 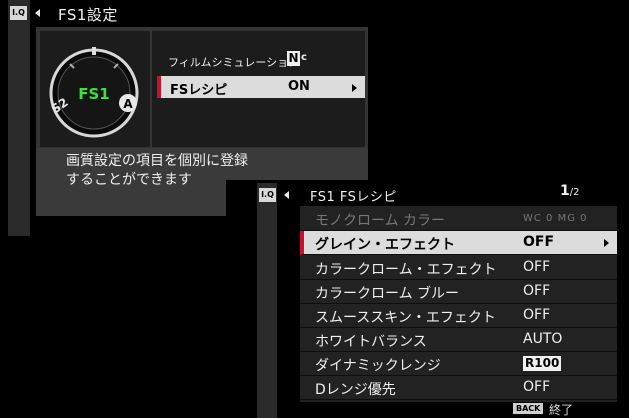 What do you see at coordinates (304, 57) in the screenshot?
I see `film-c-glyph: c` at bounding box center [304, 57].